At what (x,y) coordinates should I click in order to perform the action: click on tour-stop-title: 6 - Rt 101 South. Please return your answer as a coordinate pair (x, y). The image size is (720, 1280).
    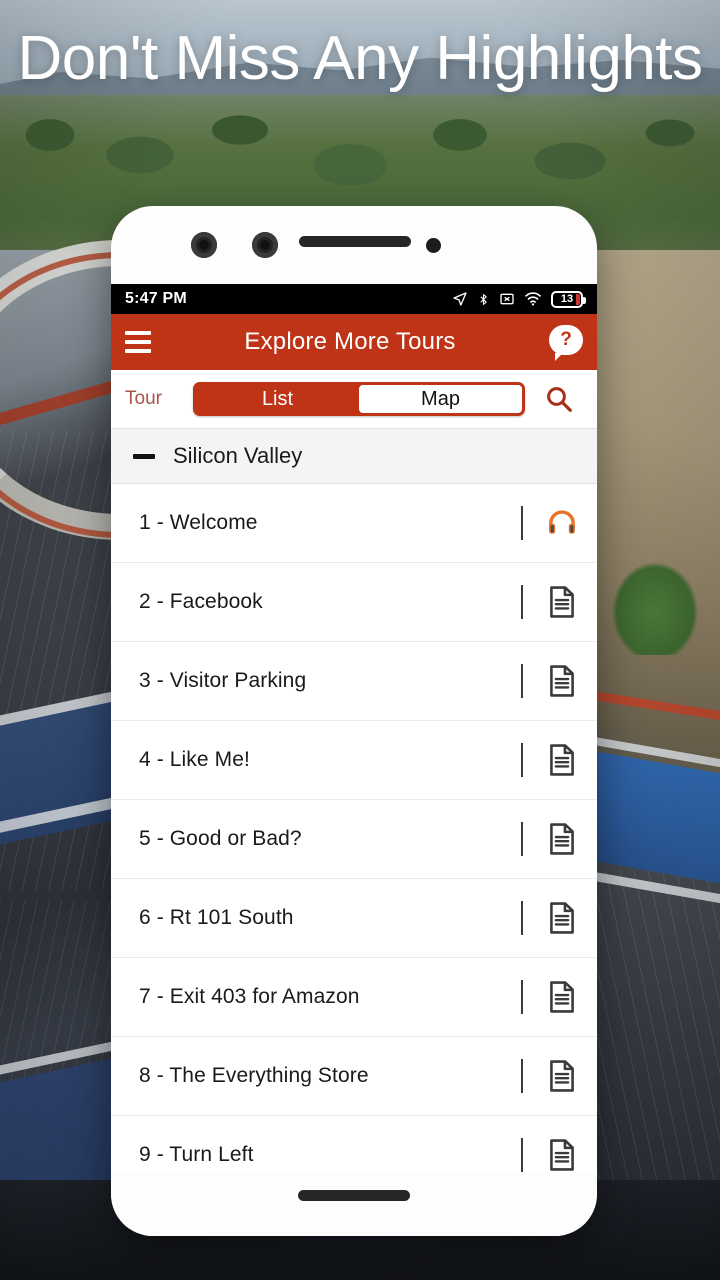
    Looking at the image, I should click on (216, 917).